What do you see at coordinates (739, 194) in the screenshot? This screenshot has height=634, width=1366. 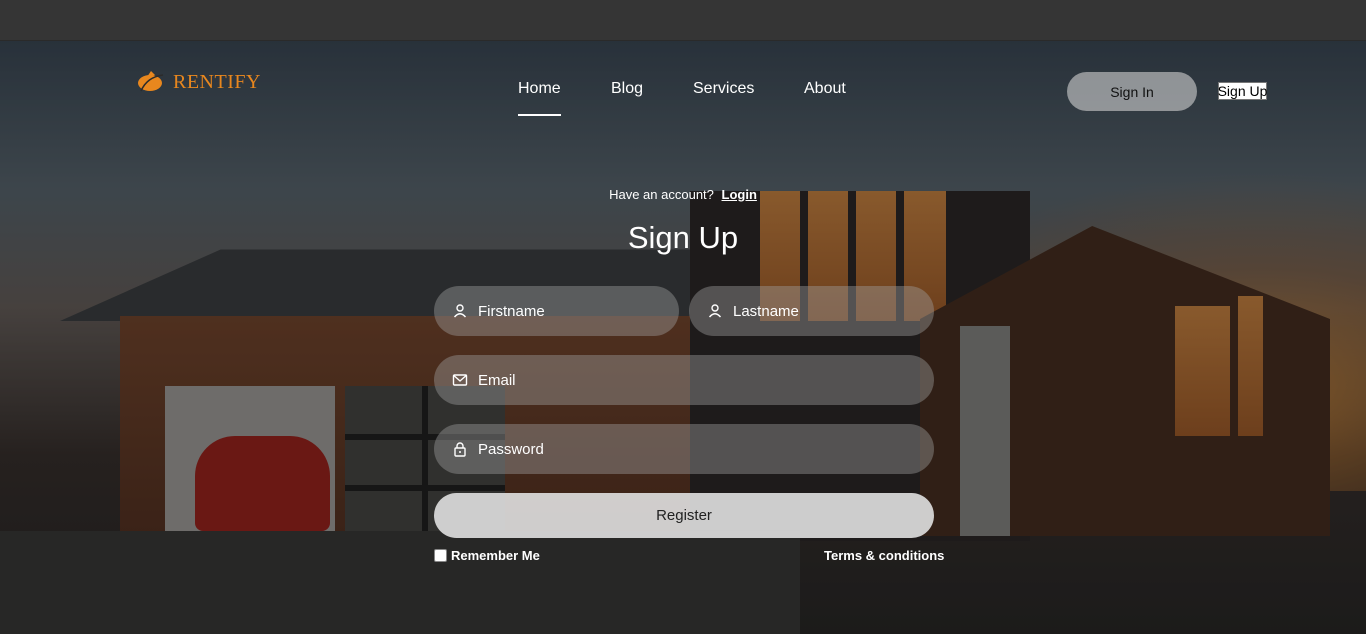 I see `login-link: Login` at bounding box center [739, 194].